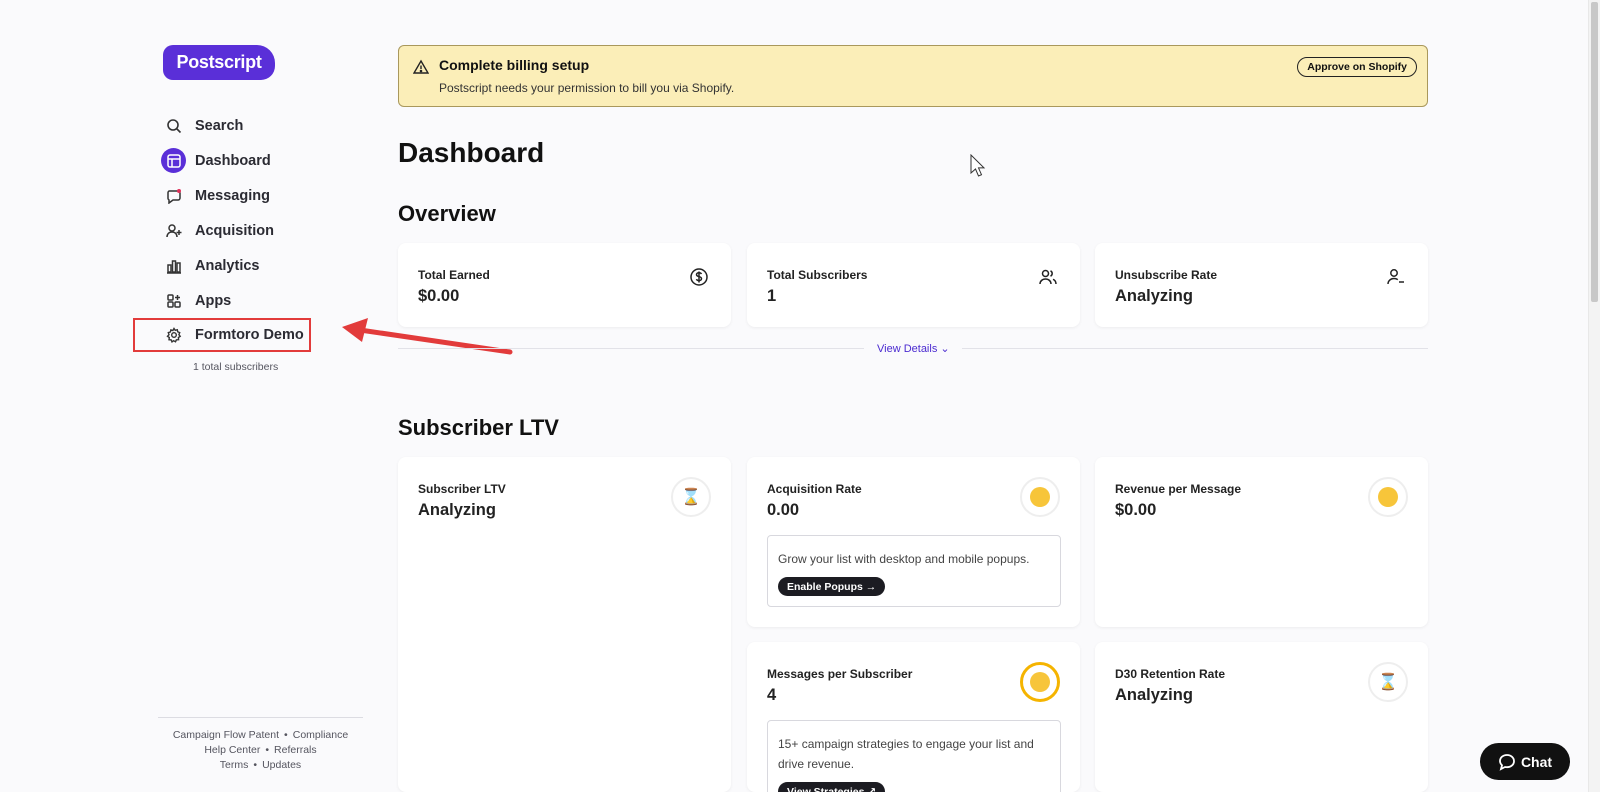  What do you see at coordinates (260, 717) in the screenshot?
I see `footer-divider` at bounding box center [260, 717].